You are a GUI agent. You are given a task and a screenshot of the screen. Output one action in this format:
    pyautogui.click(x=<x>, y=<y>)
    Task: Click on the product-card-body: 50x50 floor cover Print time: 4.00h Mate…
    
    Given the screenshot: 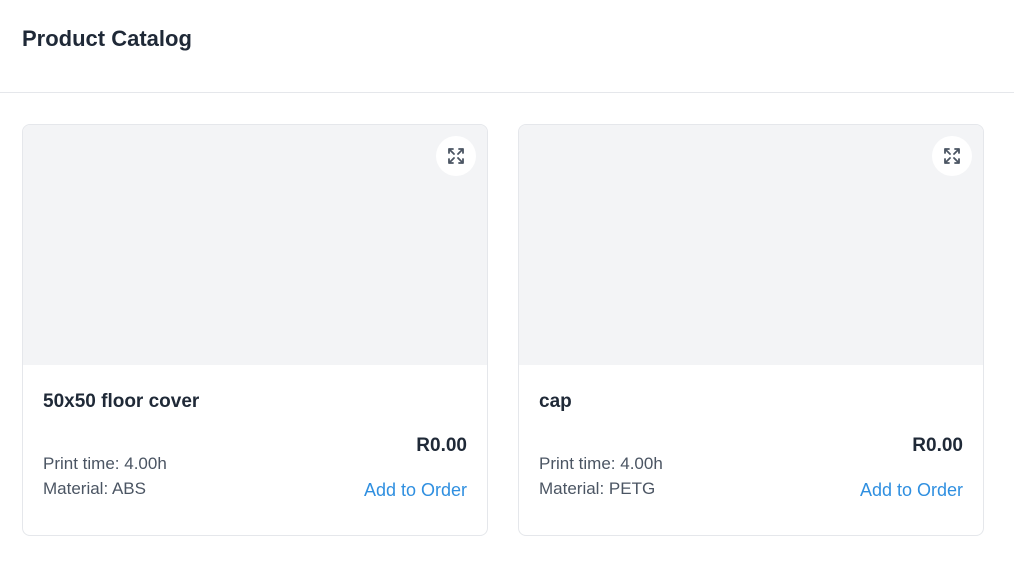 What is the action you would take?
    pyautogui.click(x=255, y=450)
    